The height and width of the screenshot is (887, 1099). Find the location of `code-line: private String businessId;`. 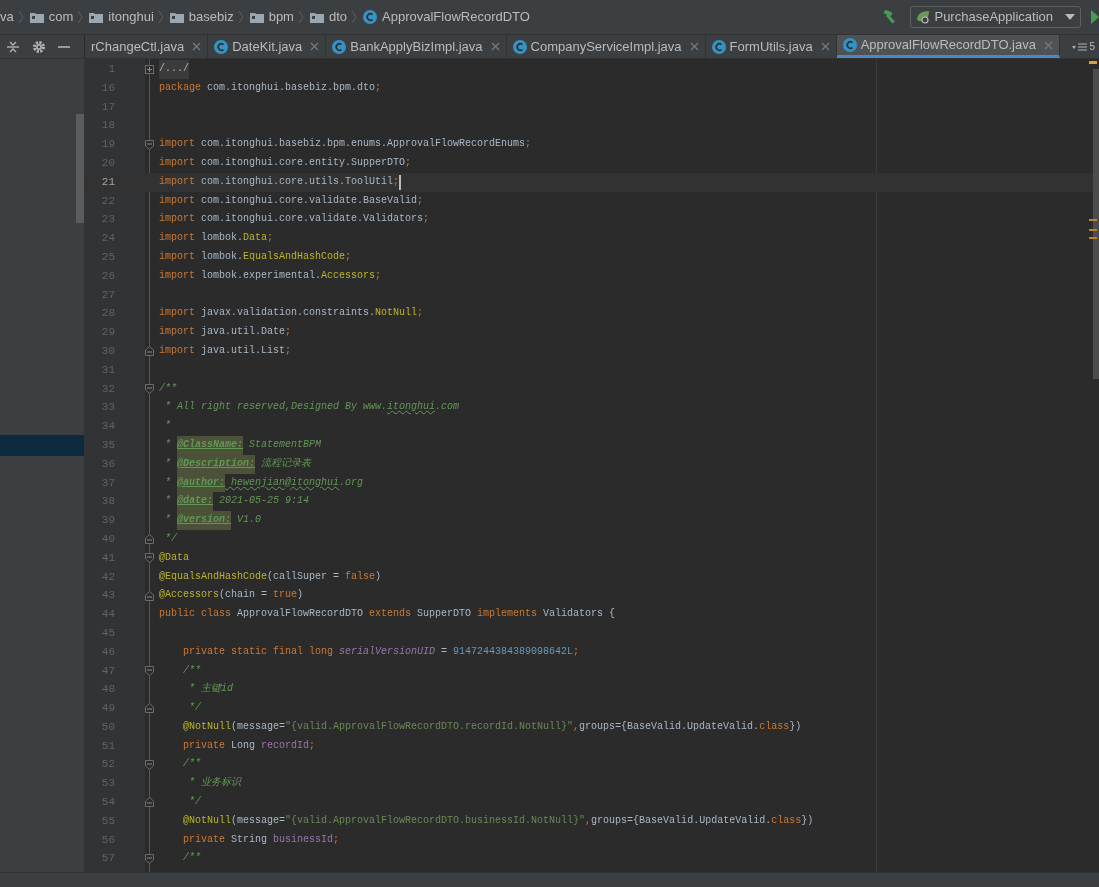

code-line: private String businessId; is located at coordinates (261, 839).